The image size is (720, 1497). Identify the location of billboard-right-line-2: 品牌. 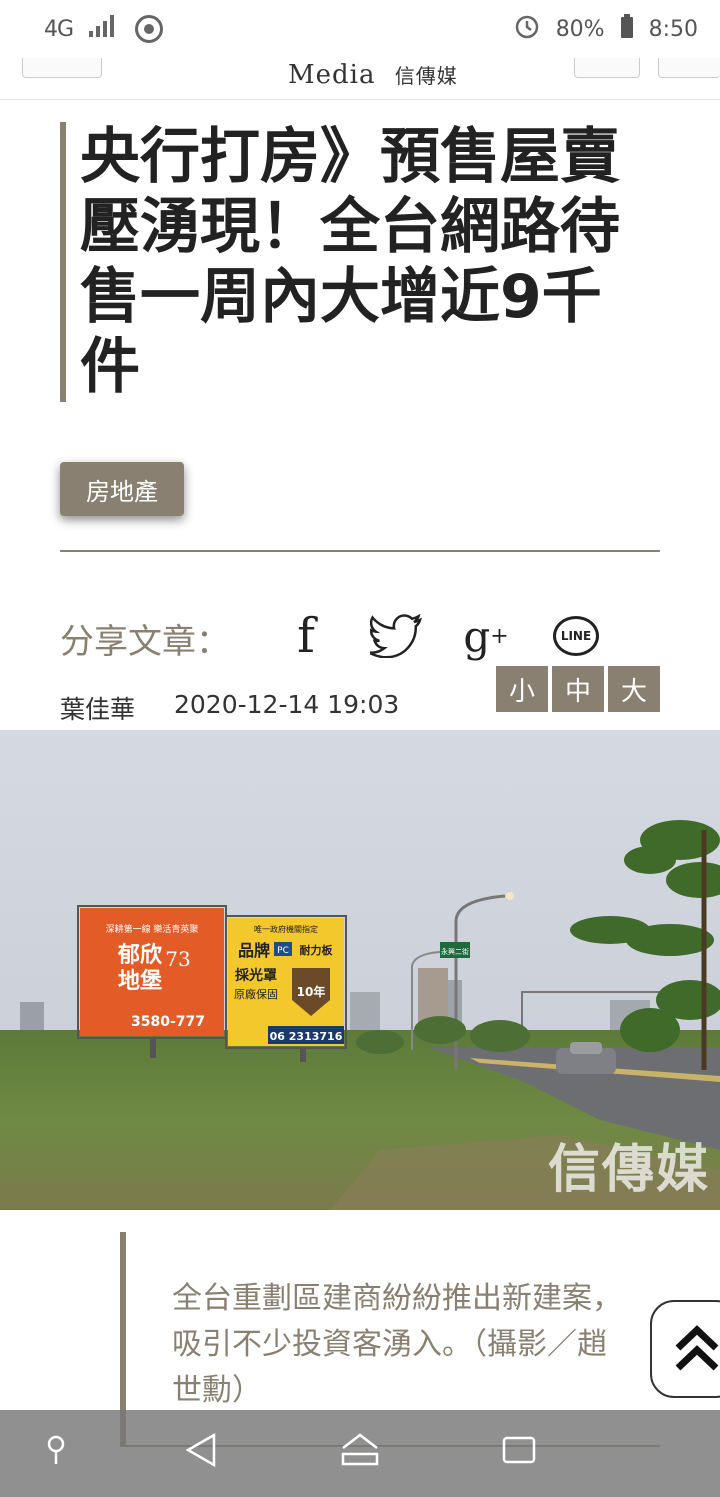
(254, 950).